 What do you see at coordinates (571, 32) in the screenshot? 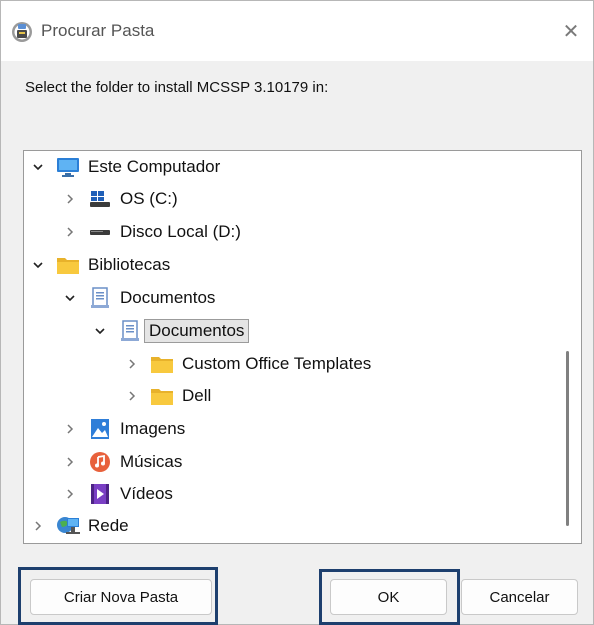
I see `close-button: ✕` at bounding box center [571, 32].